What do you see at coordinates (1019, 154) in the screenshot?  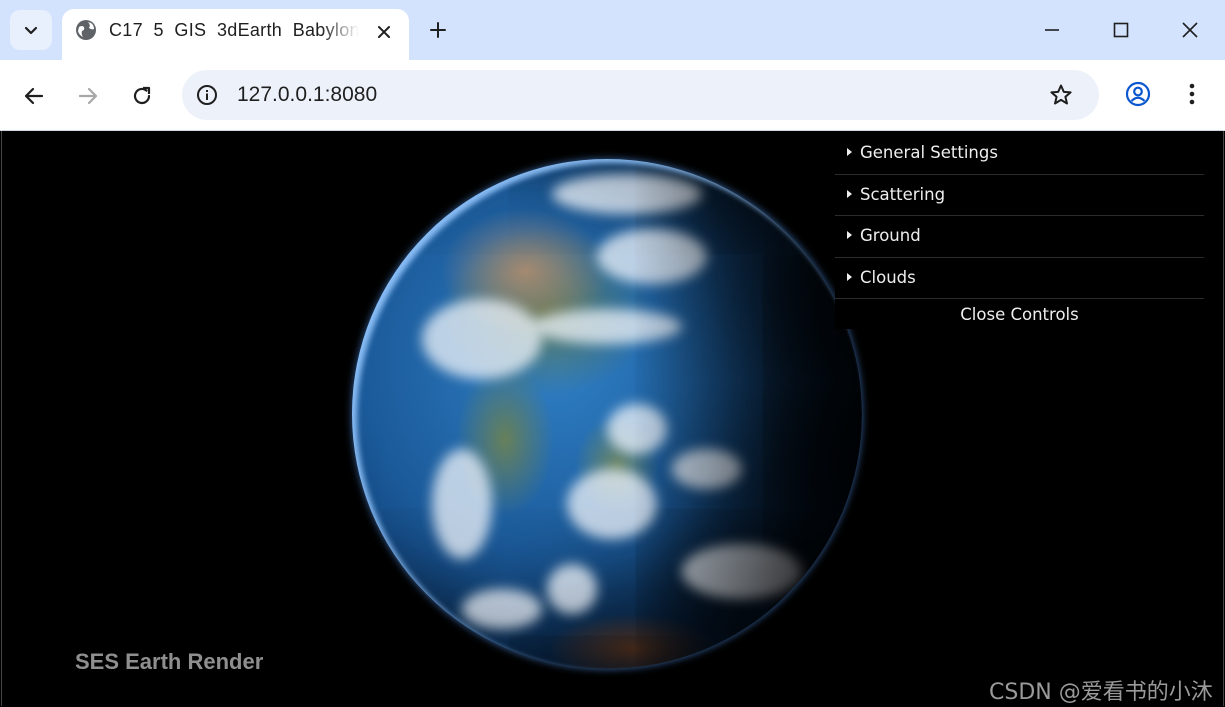 I see `folder-general-settings: General Settings` at bounding box center [1019, 154].